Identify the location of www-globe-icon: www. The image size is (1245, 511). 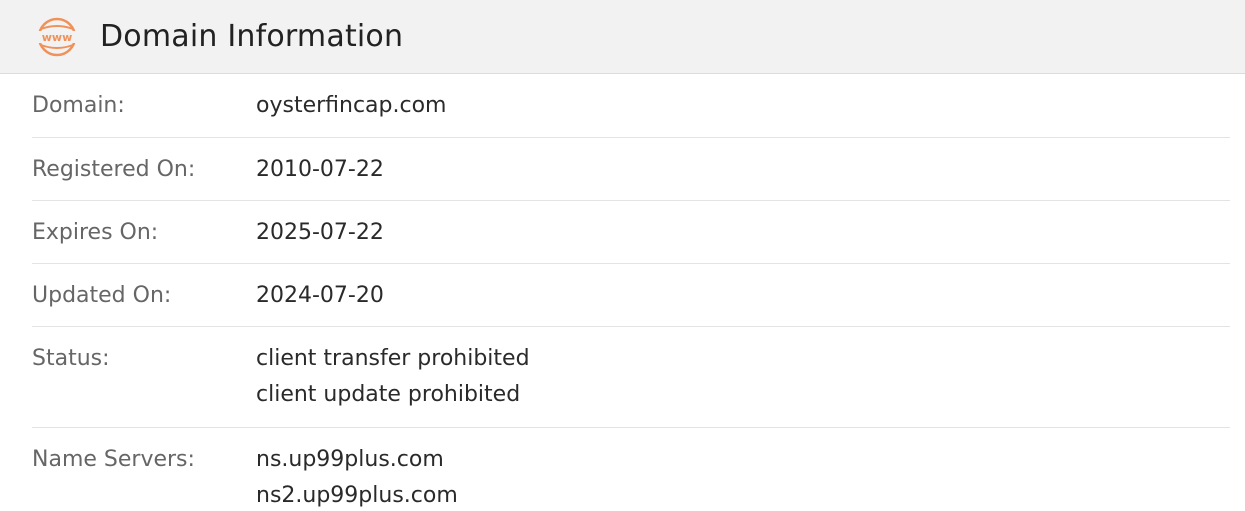
(57, 37).